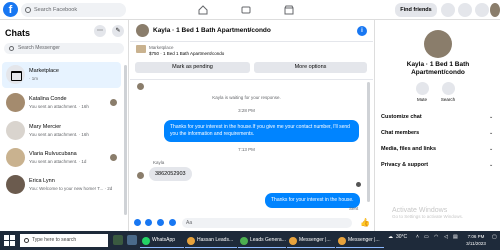 The width and height of the screenshot is (500, 250). Describe the element at coordinates (42, 181) in the screenshot. I see `chat-name: Erica Lynn` at that location.